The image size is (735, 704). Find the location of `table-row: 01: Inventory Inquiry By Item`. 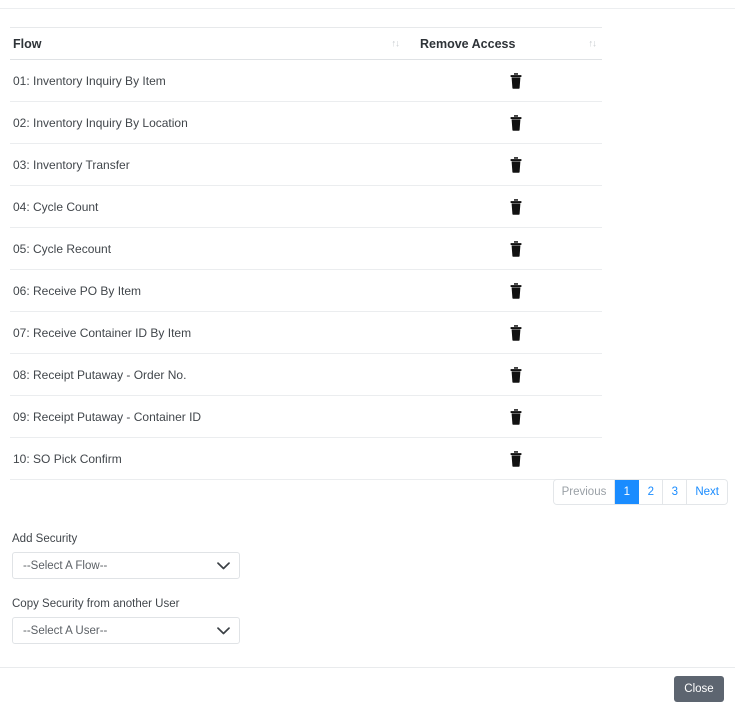

table-row: 01: Inventory Inquiry By Item is located at coordinates (306, 80).